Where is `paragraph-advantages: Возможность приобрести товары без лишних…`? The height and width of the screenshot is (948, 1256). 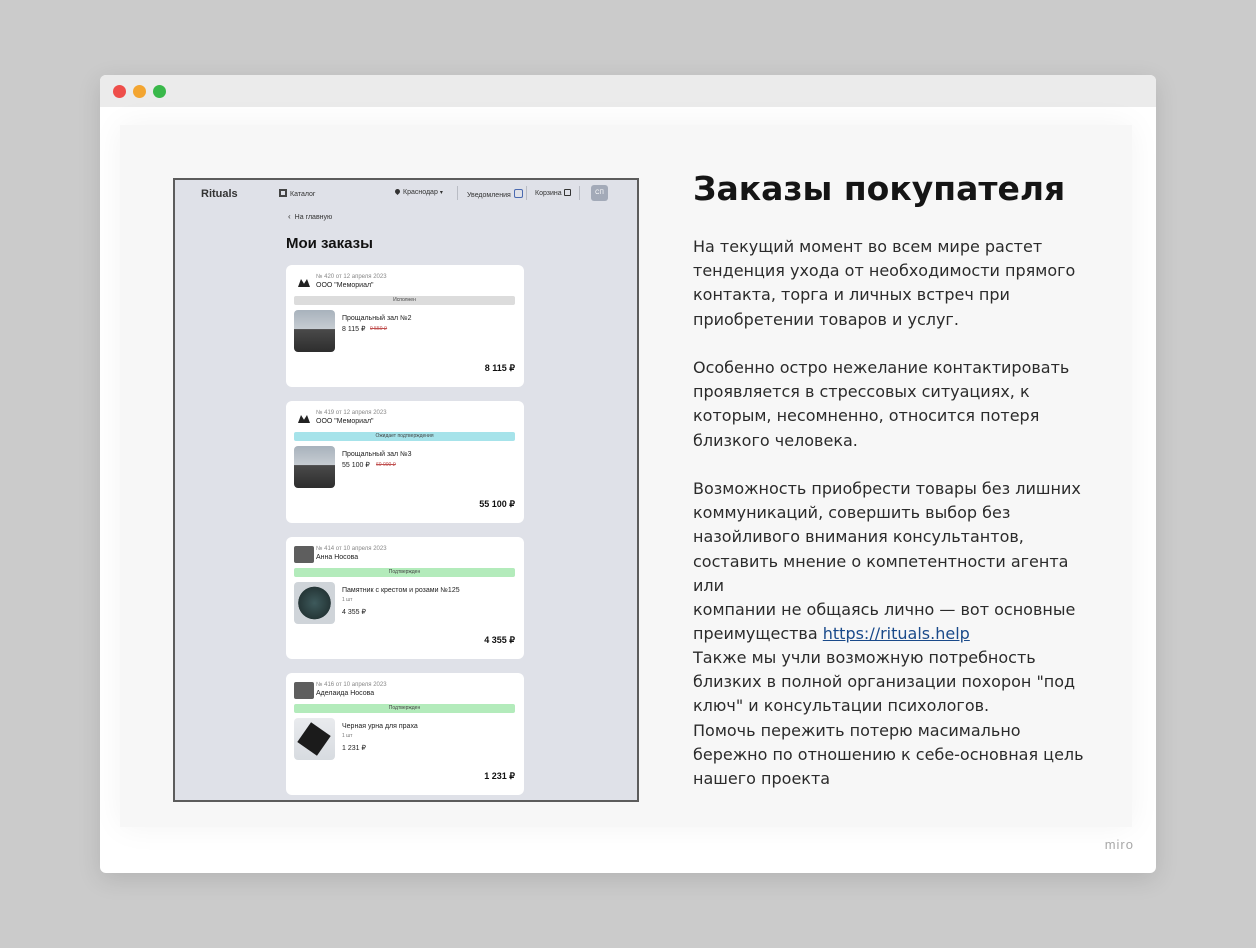
paragraph-advantages: Возможность приобрести товары без лишних… is located at coordinates (898, 561).